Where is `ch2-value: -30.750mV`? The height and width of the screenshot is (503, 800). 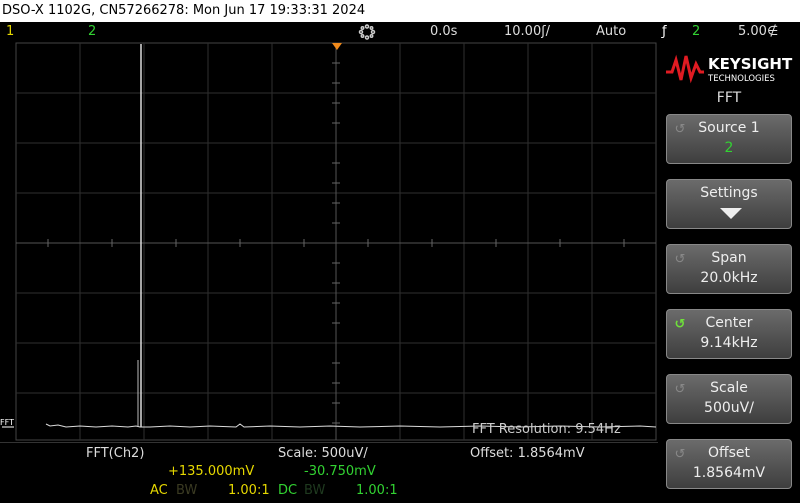 ch2-value: -30.750mV is located at coordinates (340, 471).